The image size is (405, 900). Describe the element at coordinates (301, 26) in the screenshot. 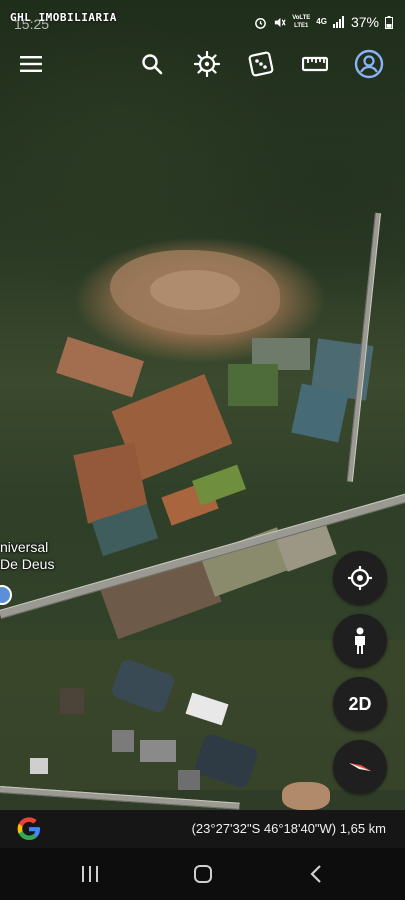

I see `network-lte: LTE1` at that location.